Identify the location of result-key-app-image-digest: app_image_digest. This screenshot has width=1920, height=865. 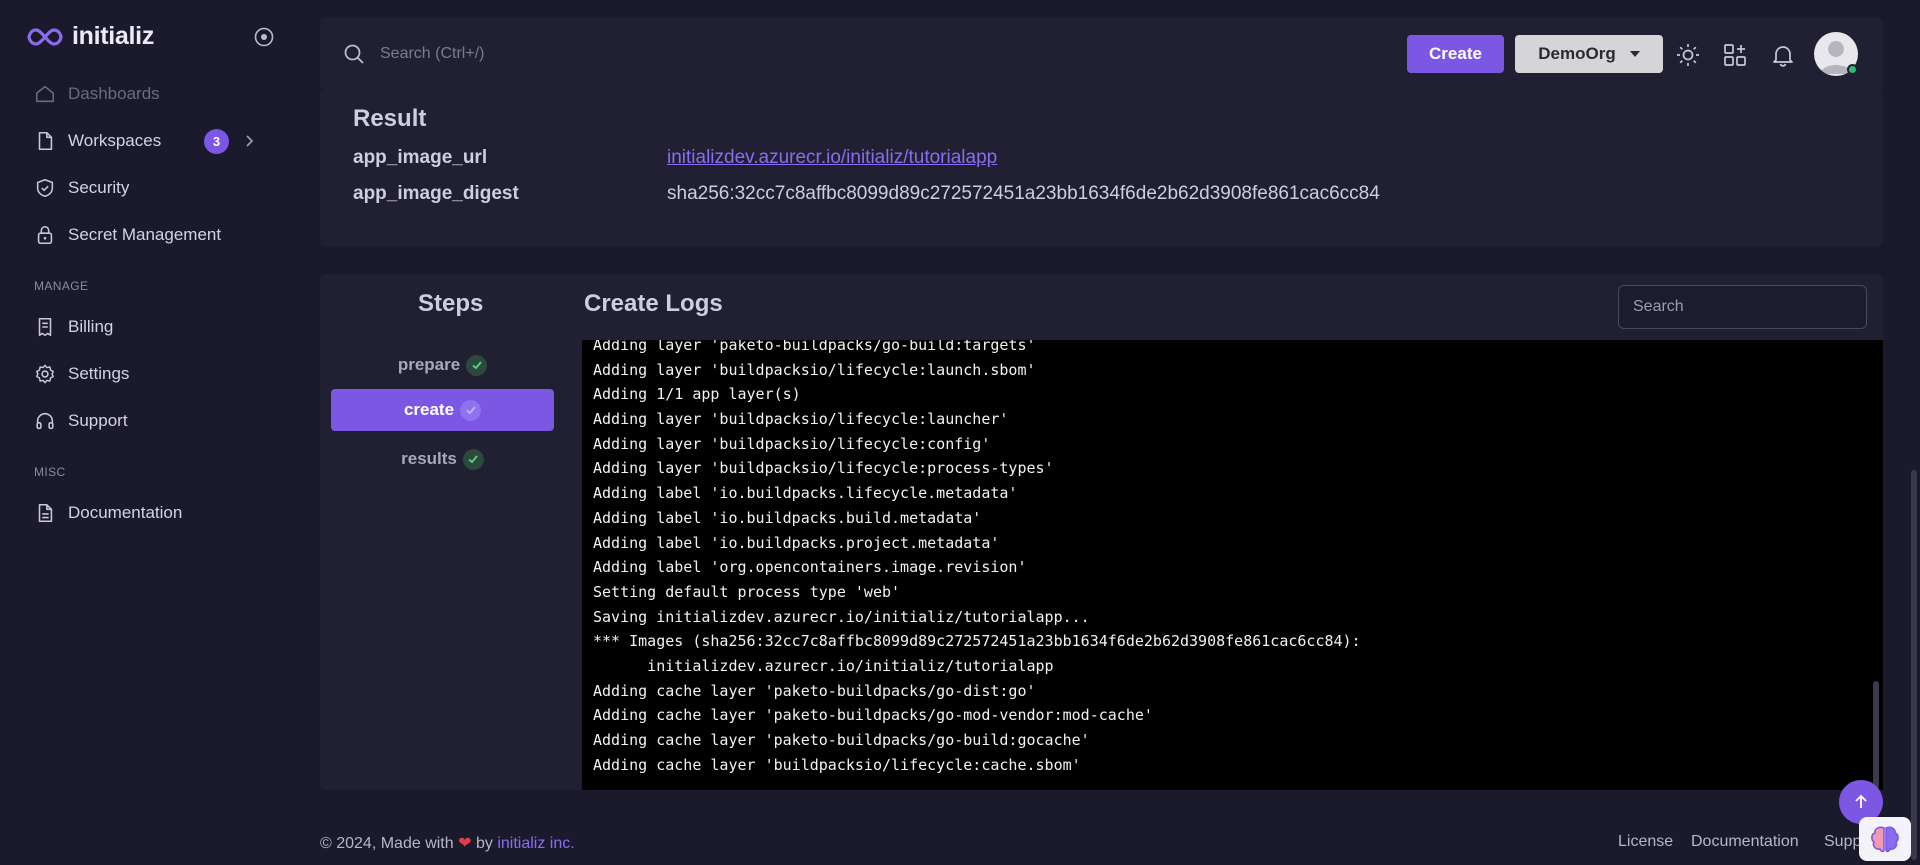
(436, 193).